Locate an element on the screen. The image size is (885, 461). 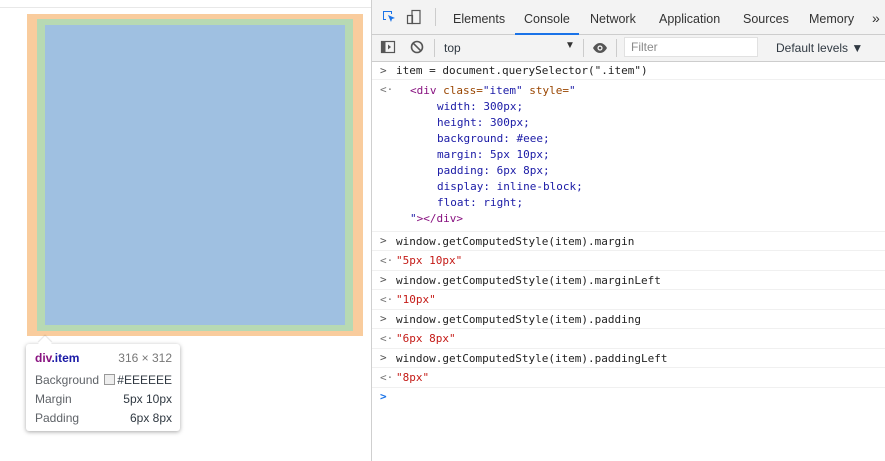
console-toolbar: top ▼ Default levels ▼ is located at coordinates (628, 48).